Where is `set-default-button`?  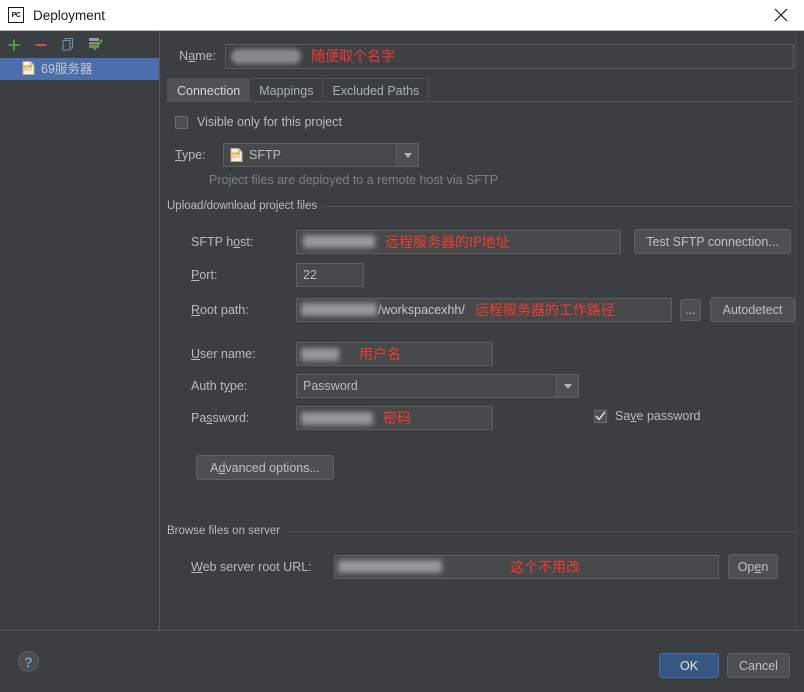
set-default-button is located at coordinates (95, 45).